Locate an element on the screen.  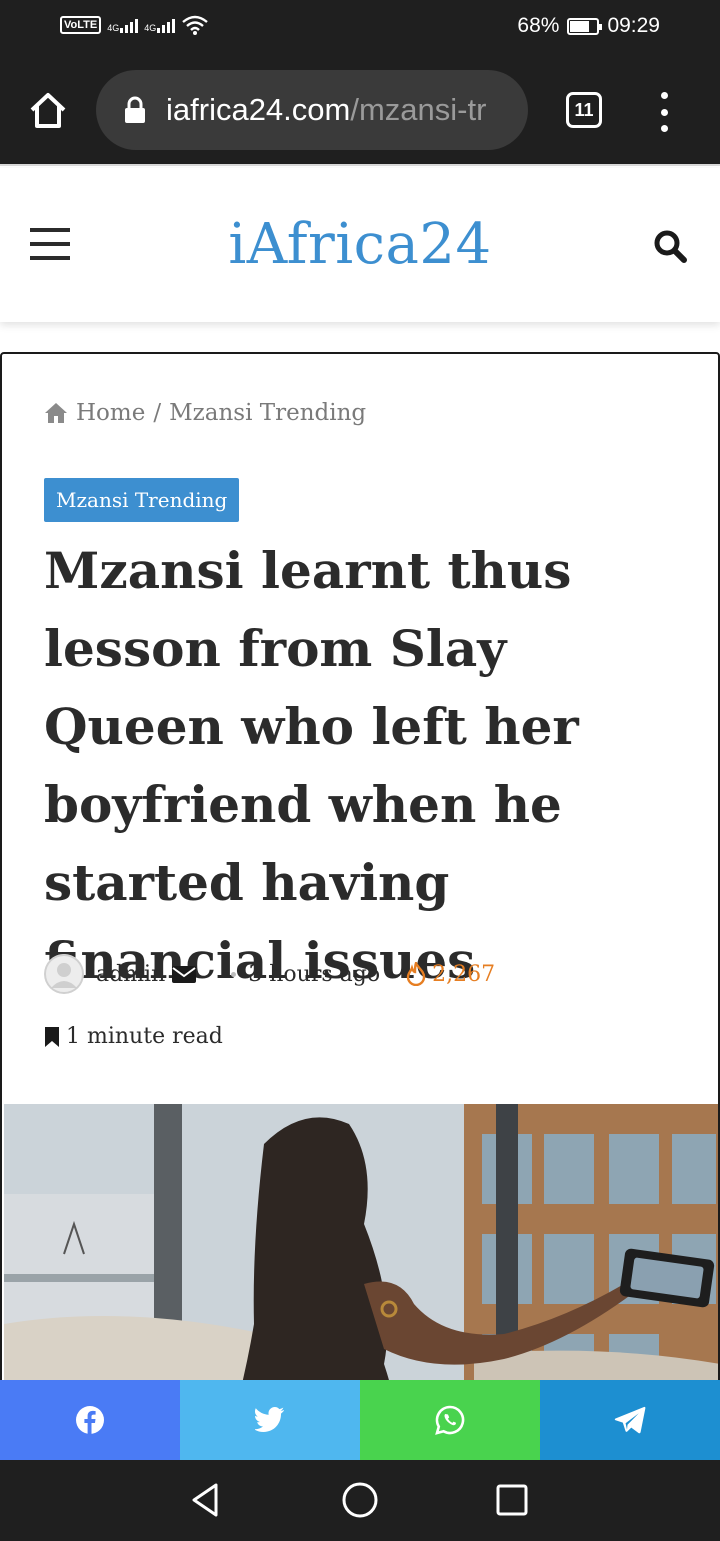
share-facebook-button is located at coordinates (90, 1420).